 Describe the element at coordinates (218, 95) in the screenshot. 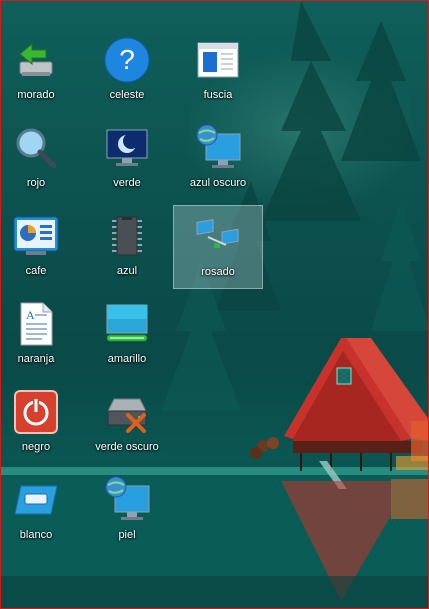

I see `icon-label: fuscia` at that location.